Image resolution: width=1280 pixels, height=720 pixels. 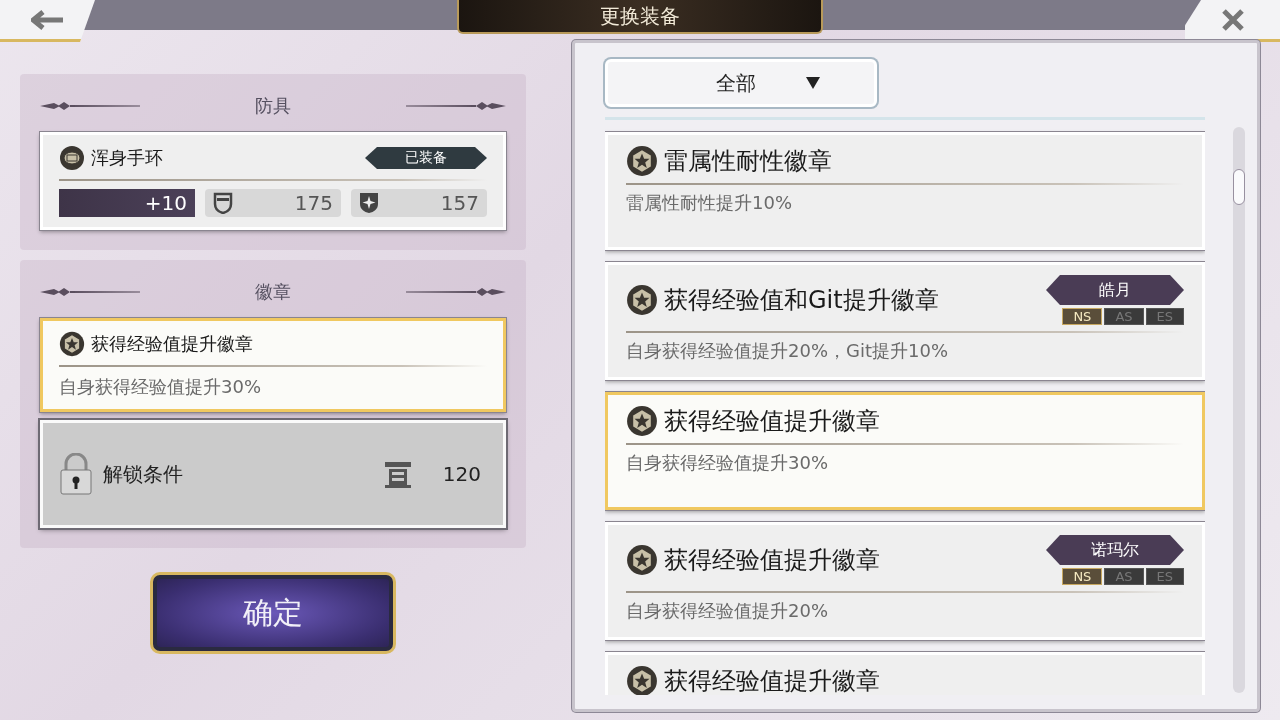 I want to click on armor-name: 浑身手环, so click(x=127, y=158).